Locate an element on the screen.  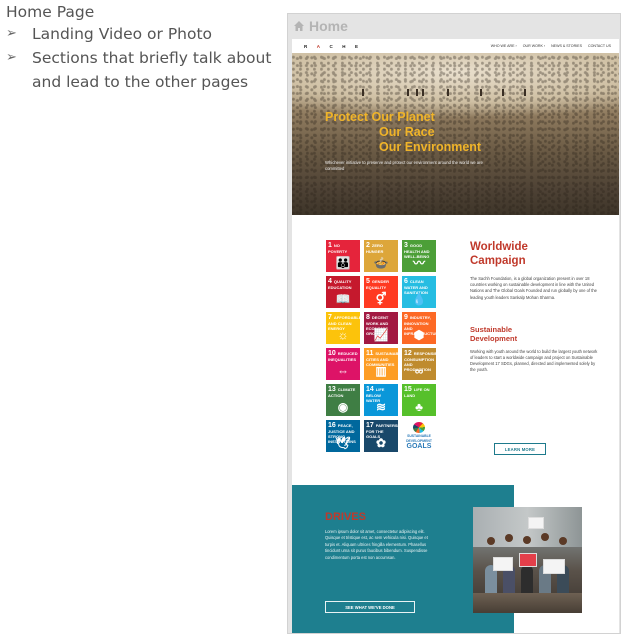
sdg-goal-icon: ▥ is located at coordinates (381, 371).